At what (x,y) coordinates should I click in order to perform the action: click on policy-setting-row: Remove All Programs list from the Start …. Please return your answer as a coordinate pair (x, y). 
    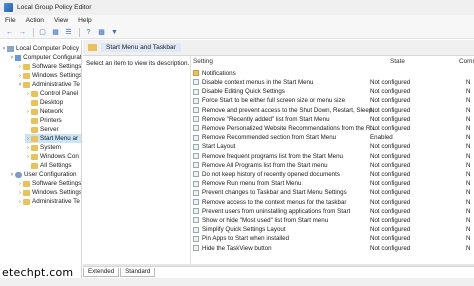
    Looking at the image, I should click on (332, 165).